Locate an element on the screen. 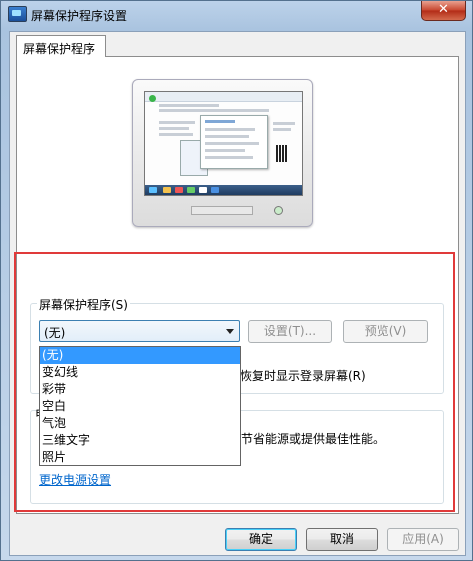 The image size is (473, 561). preview-taskbar is located at coordinates (223, 190).